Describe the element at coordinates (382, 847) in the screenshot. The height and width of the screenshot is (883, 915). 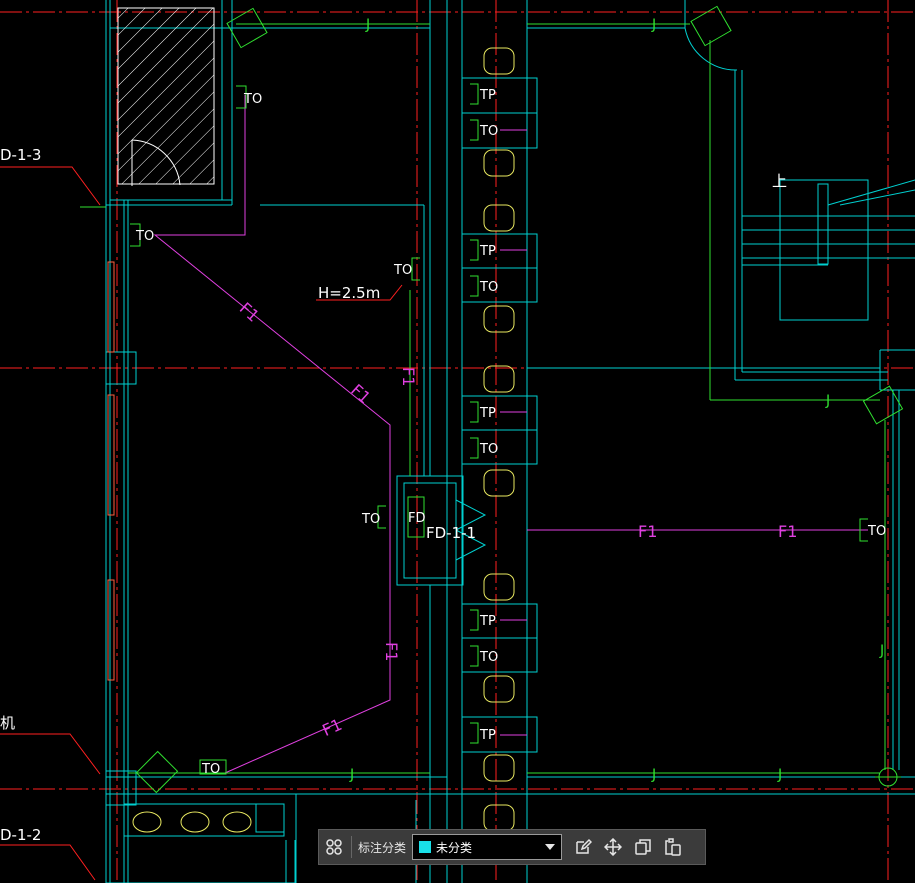
I see `category-label: 标注分类` at that location.